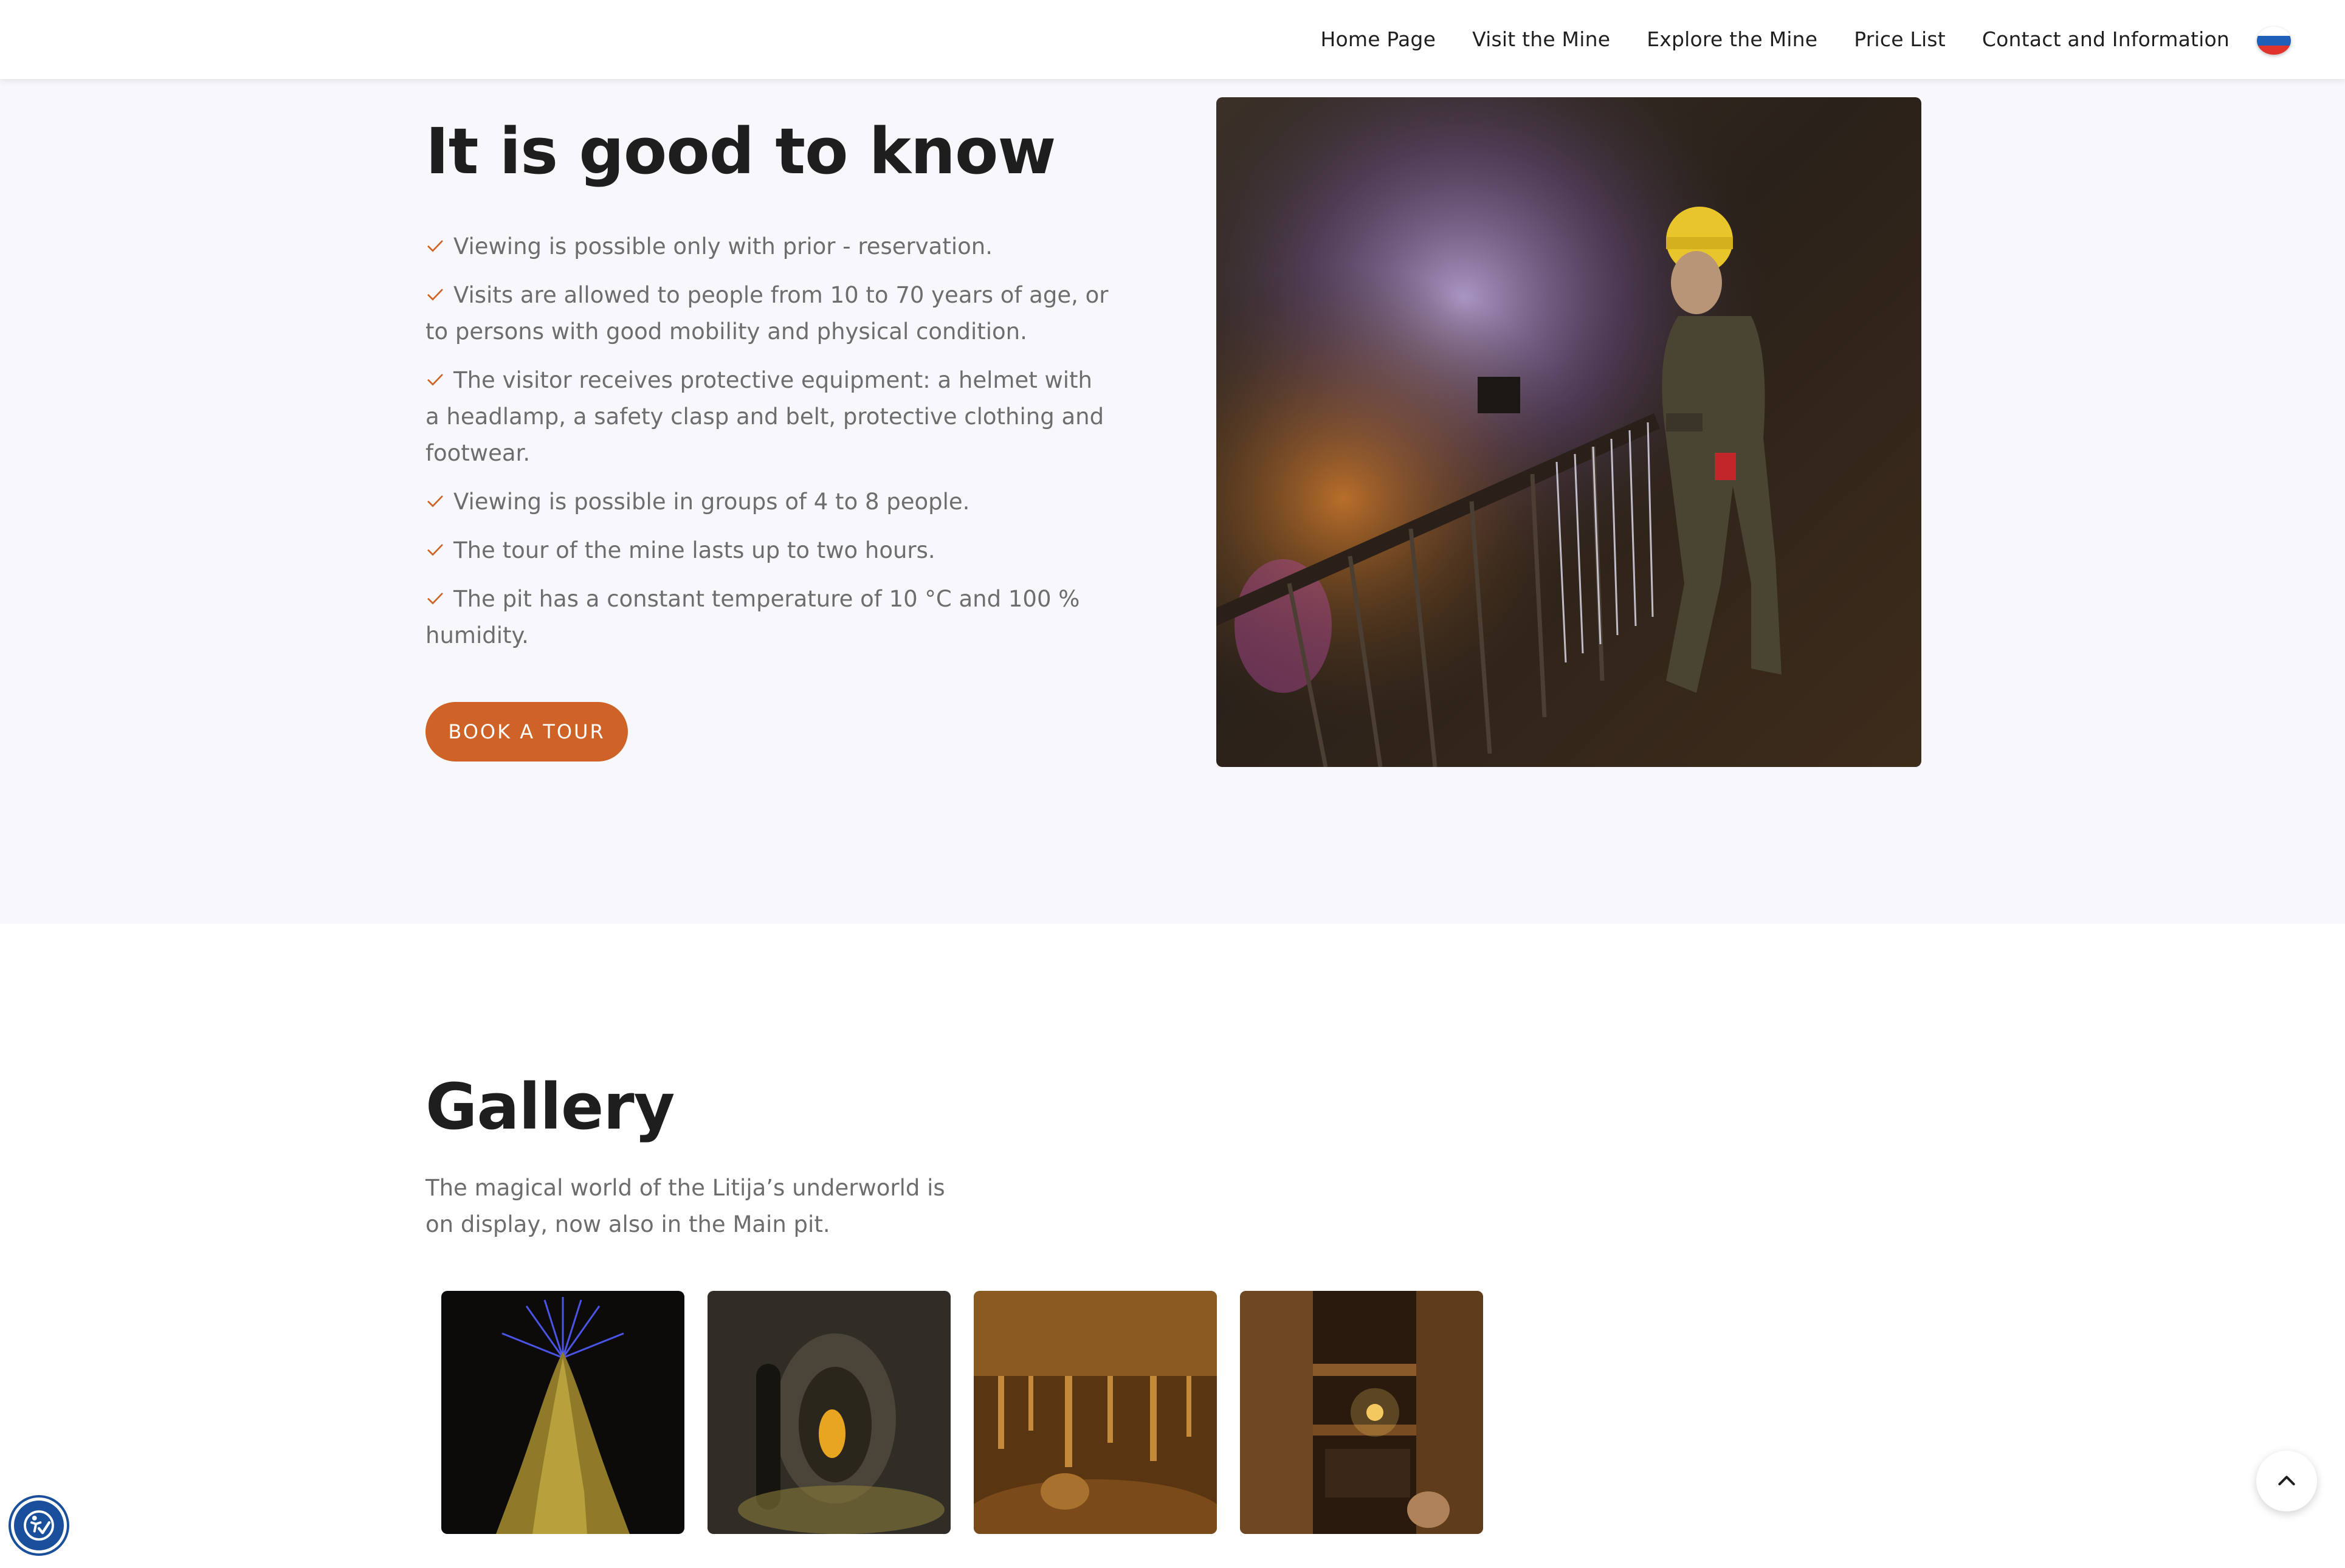 This screenshot has width=2345, height=1568. I want to click on accessibility-button, so click(39, 1525).